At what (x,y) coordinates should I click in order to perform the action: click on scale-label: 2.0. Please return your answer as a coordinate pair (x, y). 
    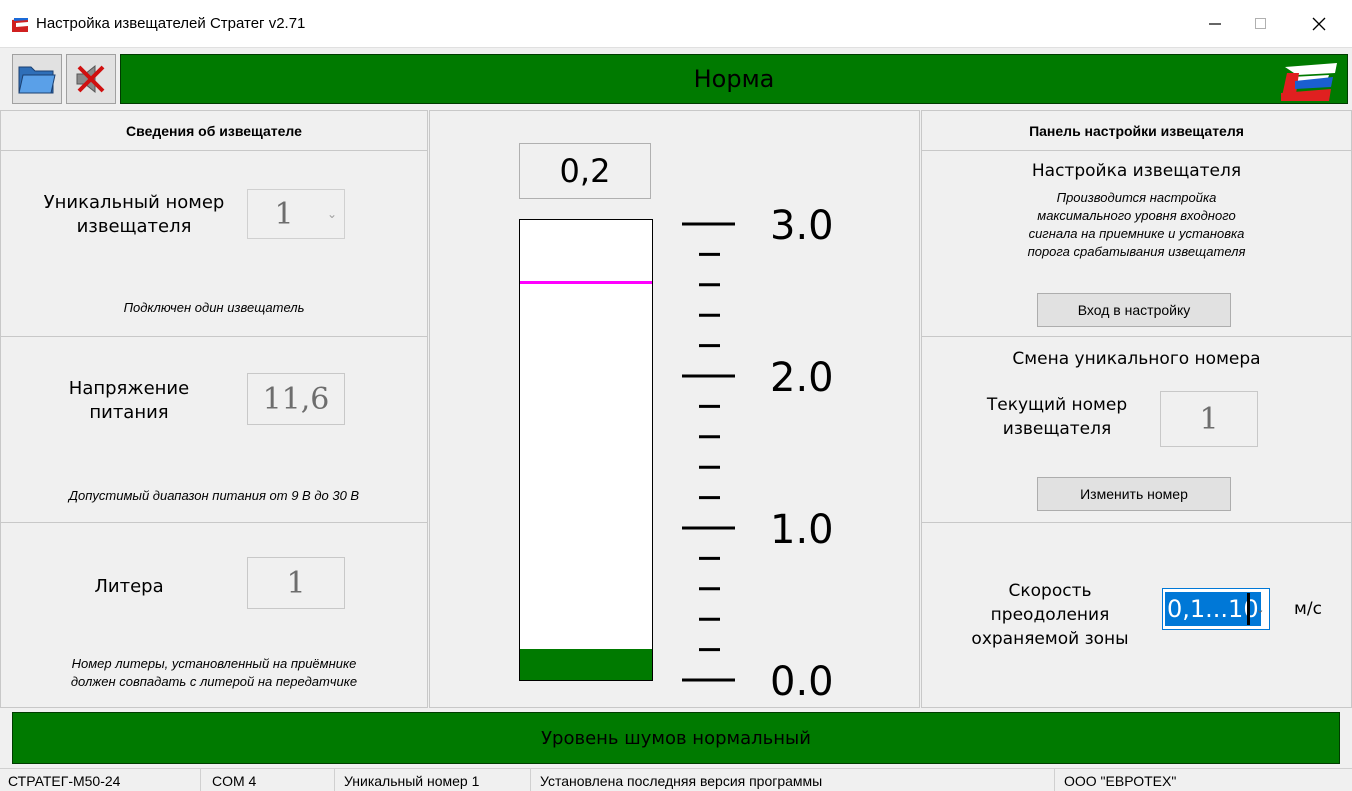
    Looking at the image, I should click on (802, 378).